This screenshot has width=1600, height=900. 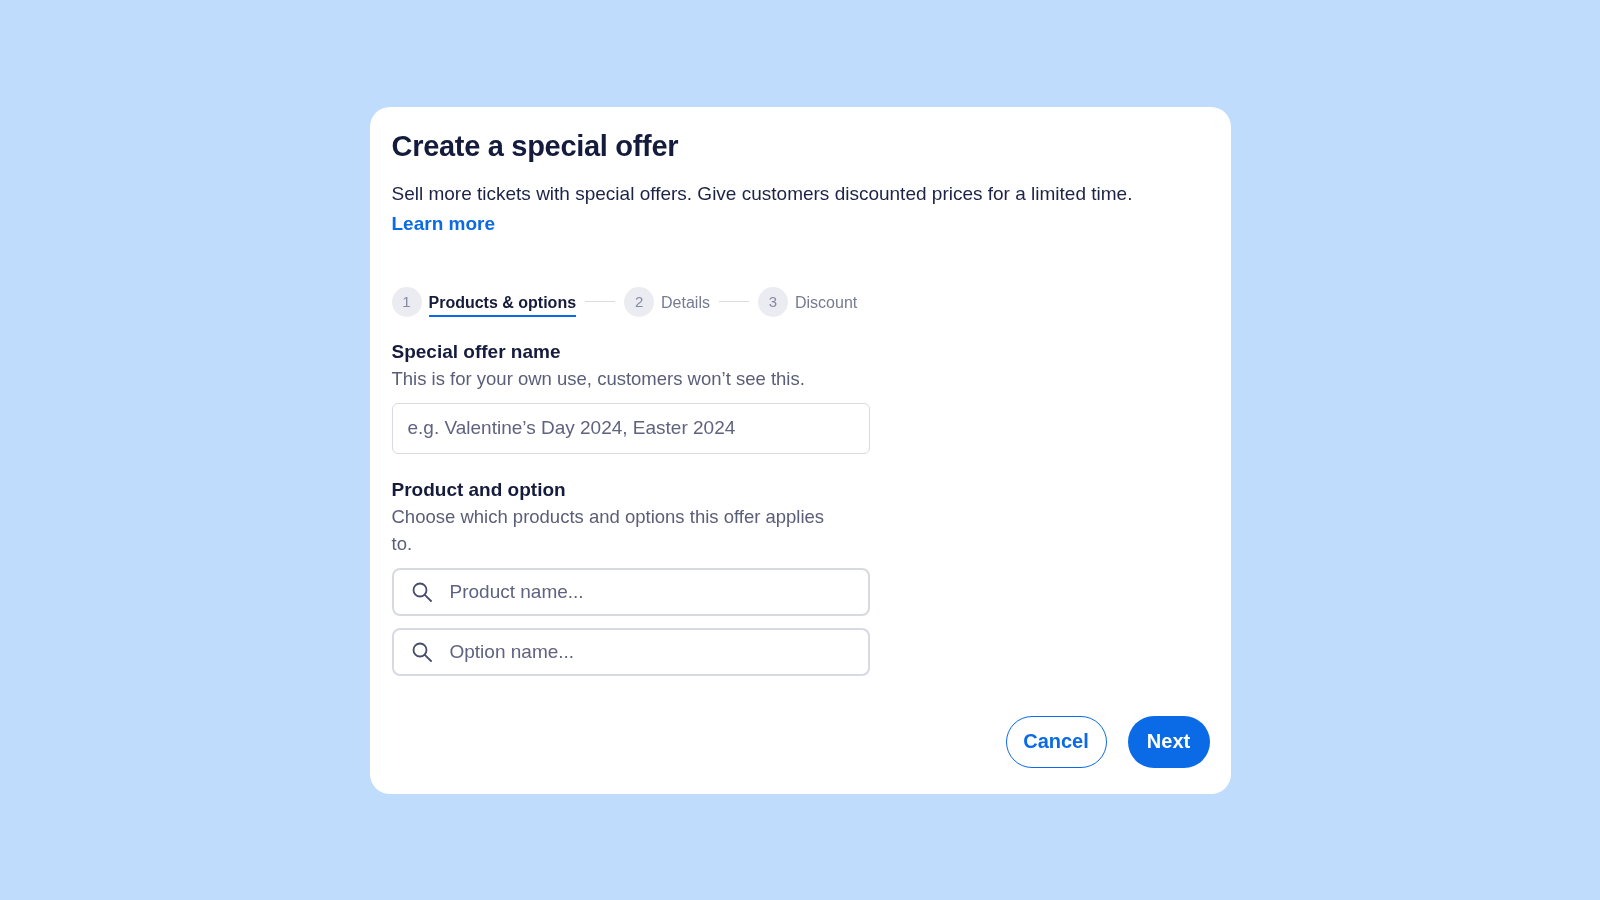 I want to click on next-button: Next, so click(x=1168, y=741).